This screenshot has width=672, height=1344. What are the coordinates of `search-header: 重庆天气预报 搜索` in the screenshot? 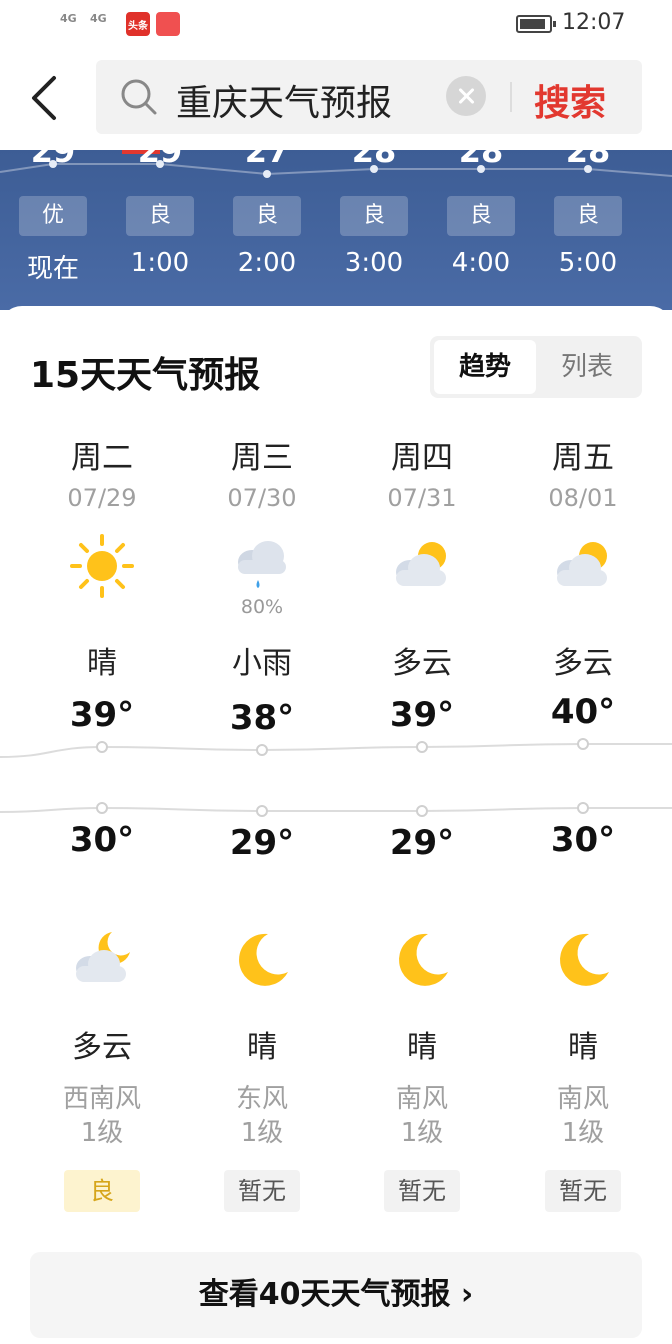 It's located at (336, 100).